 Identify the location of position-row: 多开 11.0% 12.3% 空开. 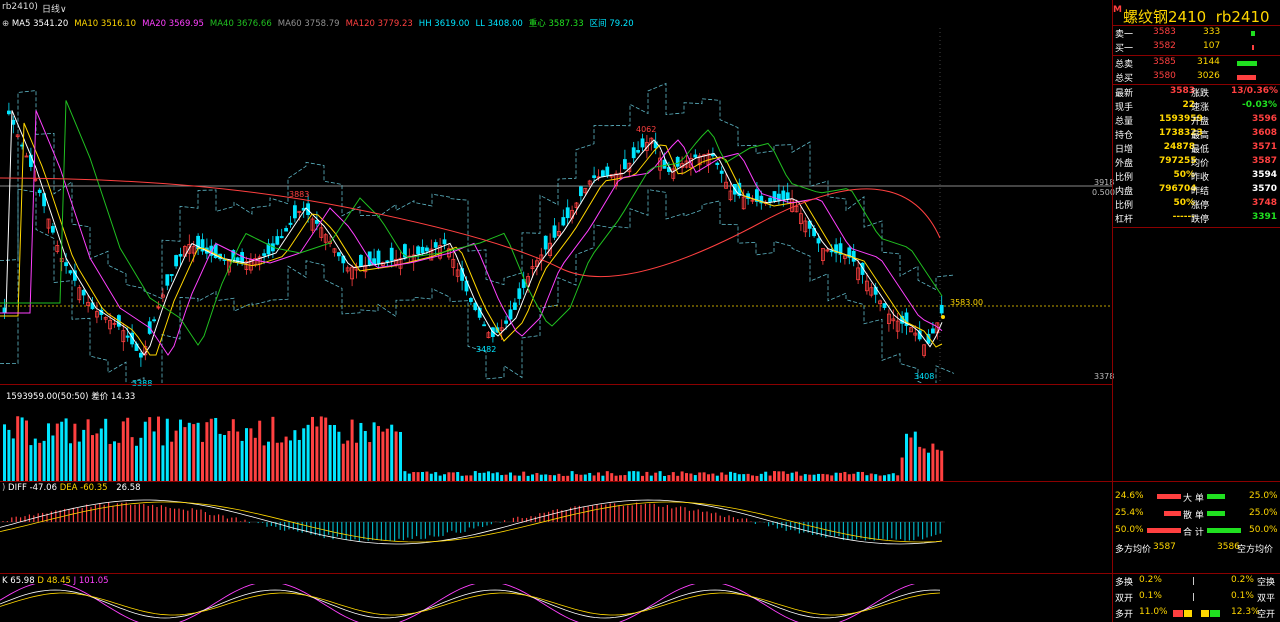
(1195, 613).